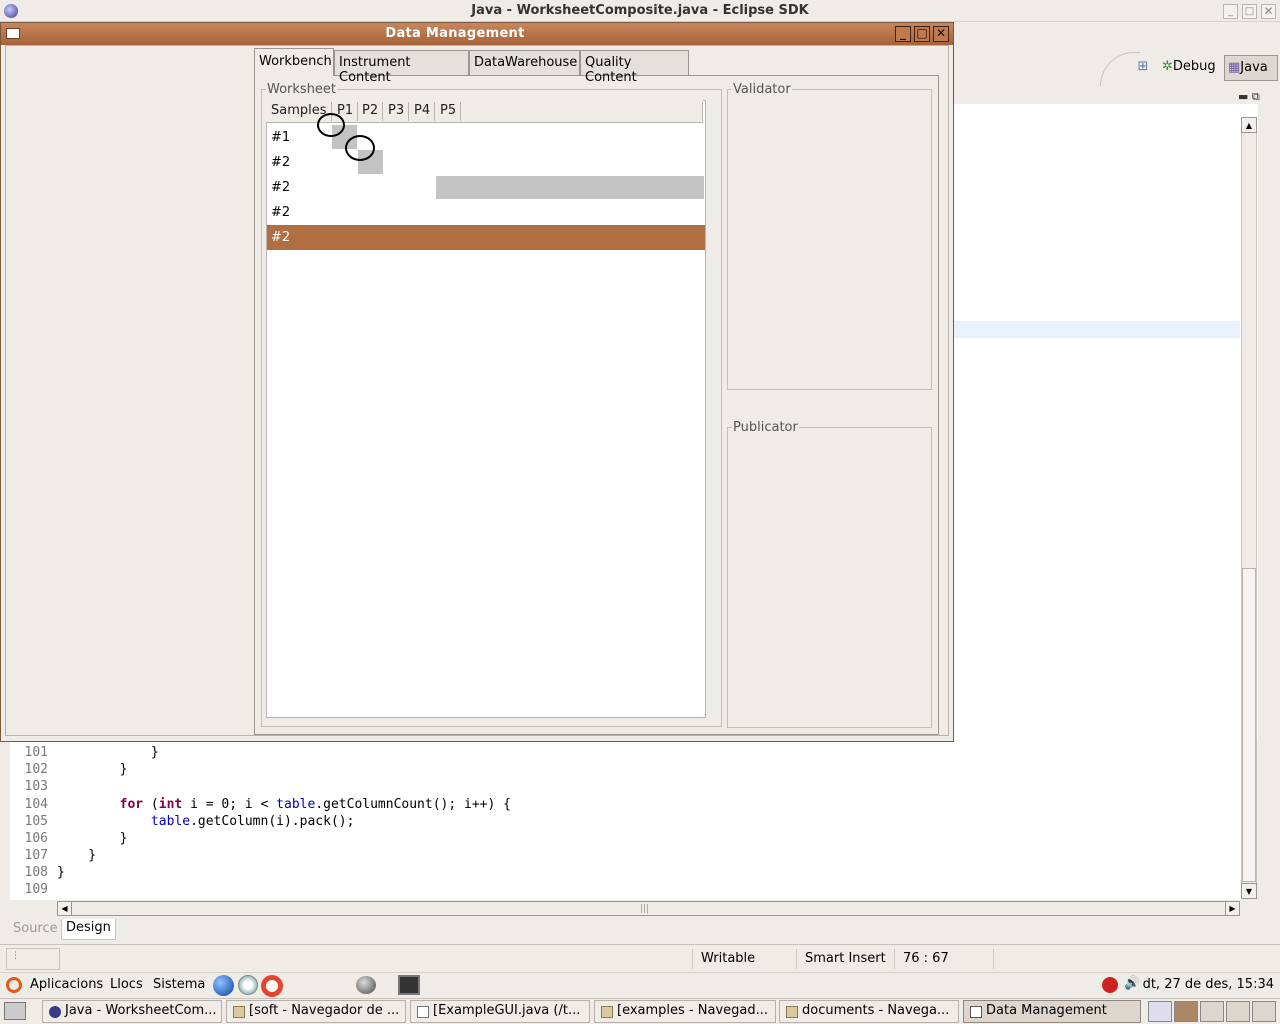  Describe the element at coordinates (1105, 422) in the screenshot. I see `editor-area` at that location.